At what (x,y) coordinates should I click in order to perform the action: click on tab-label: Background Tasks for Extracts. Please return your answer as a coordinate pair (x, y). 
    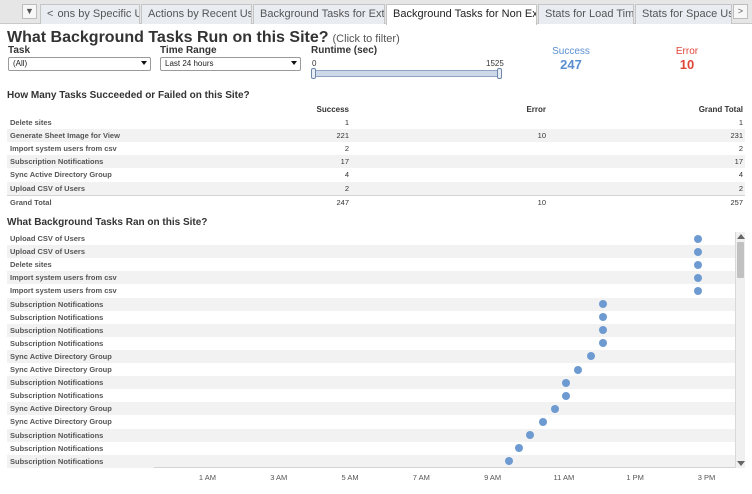
    Looking at the image, I should click on (322, 14).